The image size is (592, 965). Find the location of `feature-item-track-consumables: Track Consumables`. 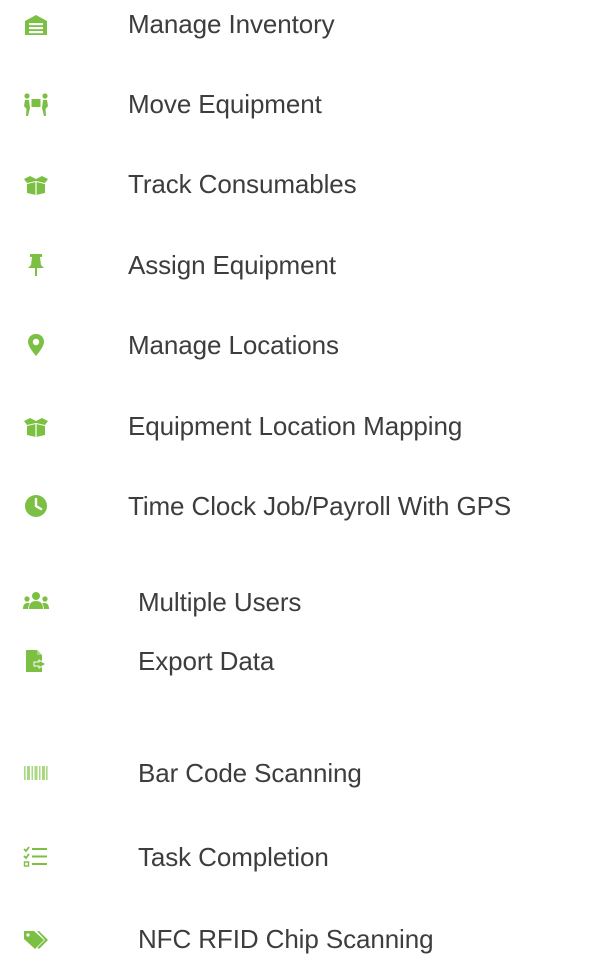

feature-item-track-consumables: Track Consumables is located at coordinates (296, 185).